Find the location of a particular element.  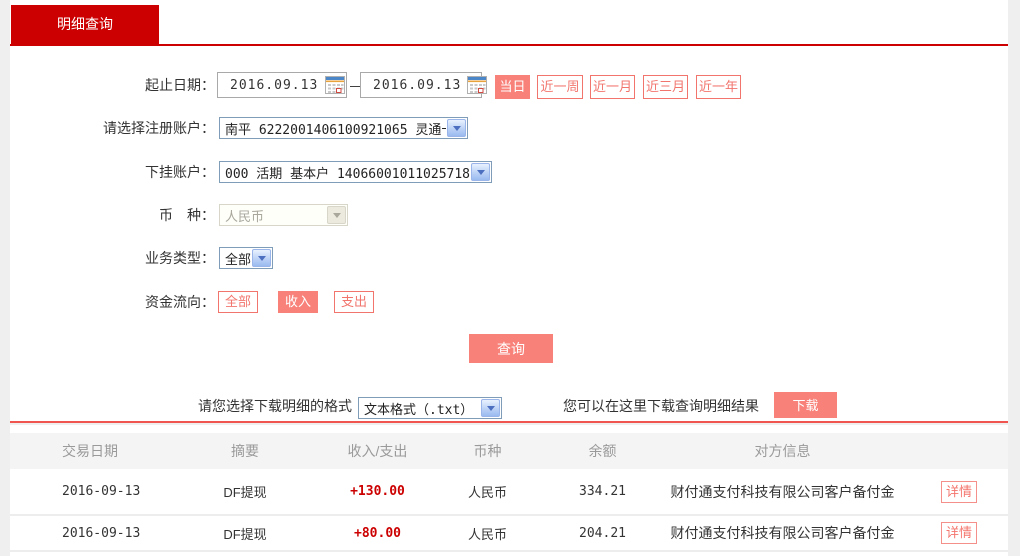

header-summary: 摘要 is located at coordinates (245, 451).